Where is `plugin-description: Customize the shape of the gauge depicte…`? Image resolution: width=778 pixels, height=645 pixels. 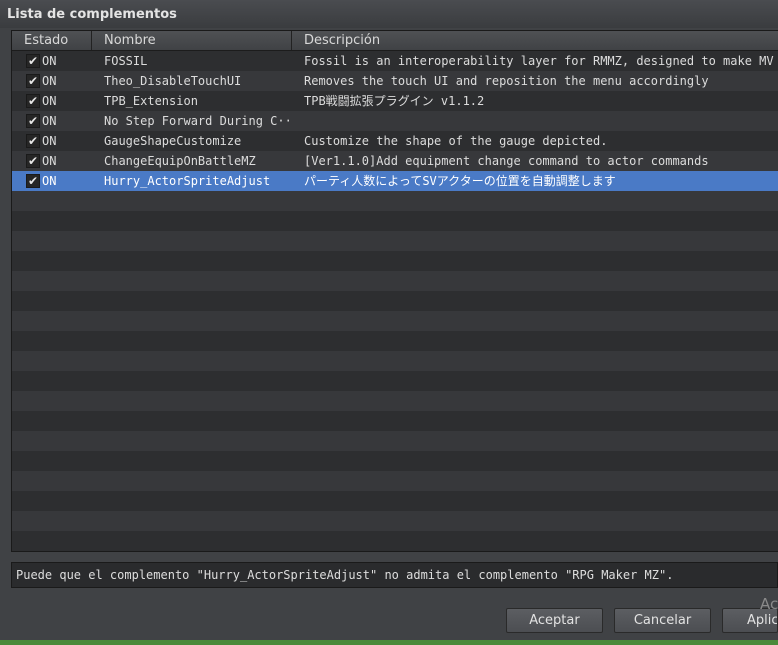 plugin-description: Customize the shape of the gauge depicte… is located at coordinates (456, 141).